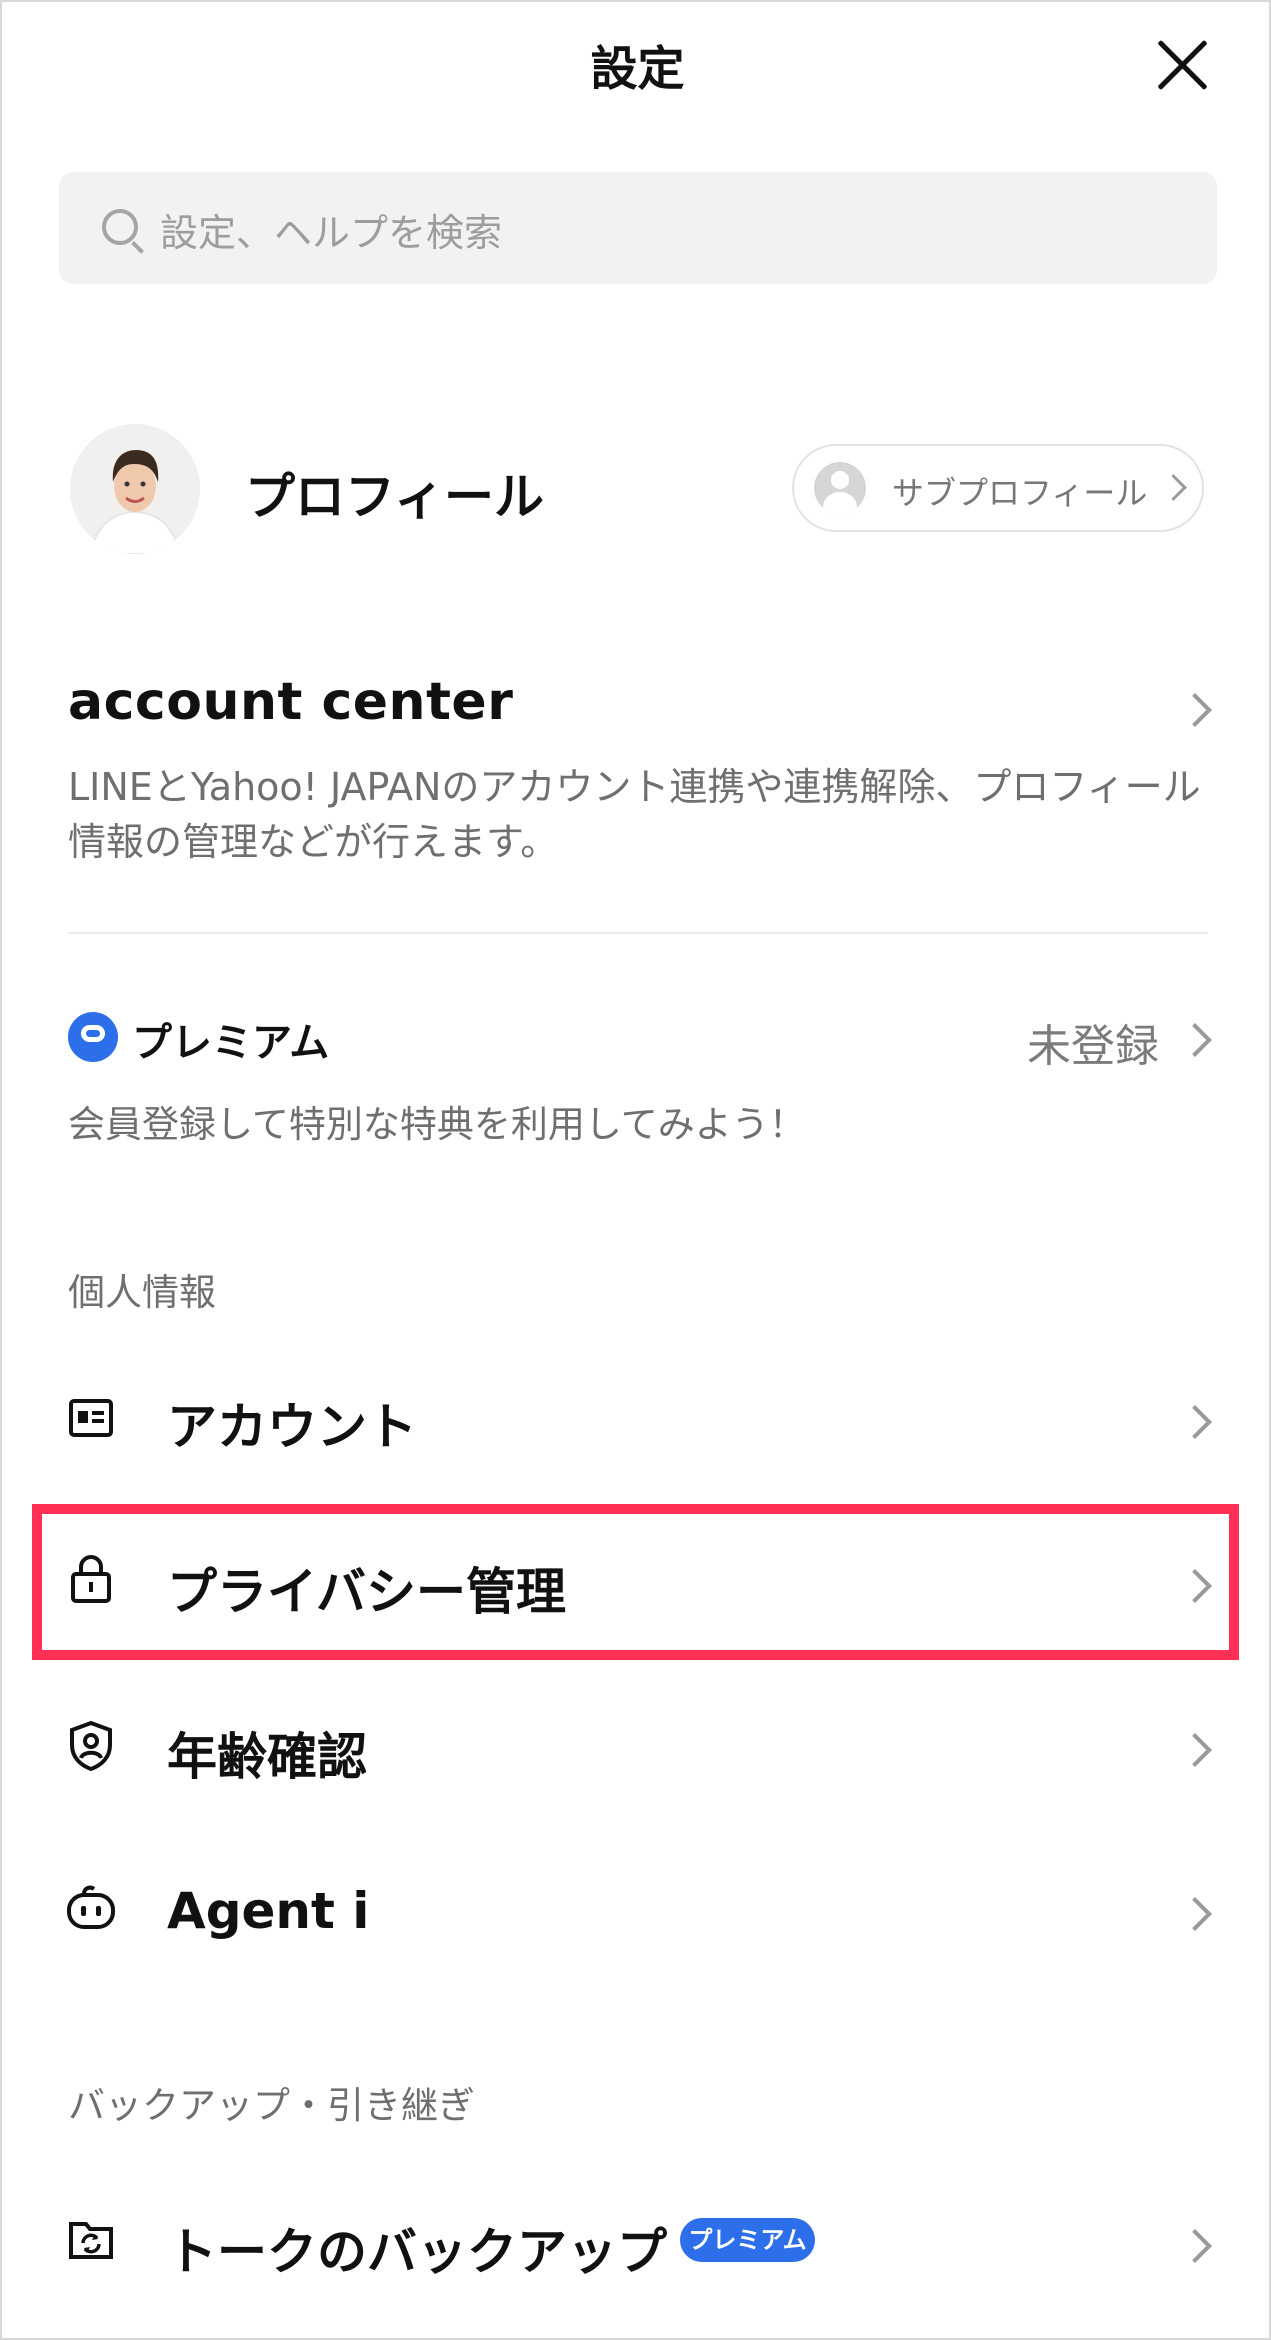  I want to click on profile-name: プロフィール, so click(394, 493).